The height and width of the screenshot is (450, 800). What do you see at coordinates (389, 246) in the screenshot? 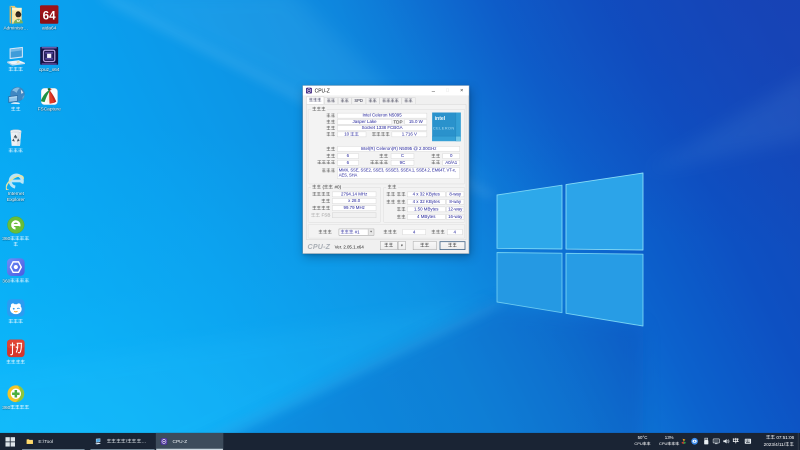
I see `tools-button` at bounding box center [389, 246].